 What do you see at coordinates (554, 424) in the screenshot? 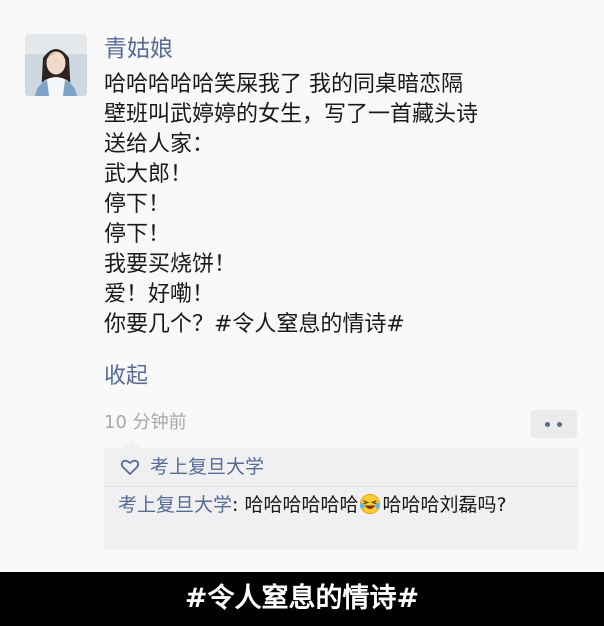
I see `more-actions-button` at bounding box center [554, 424].